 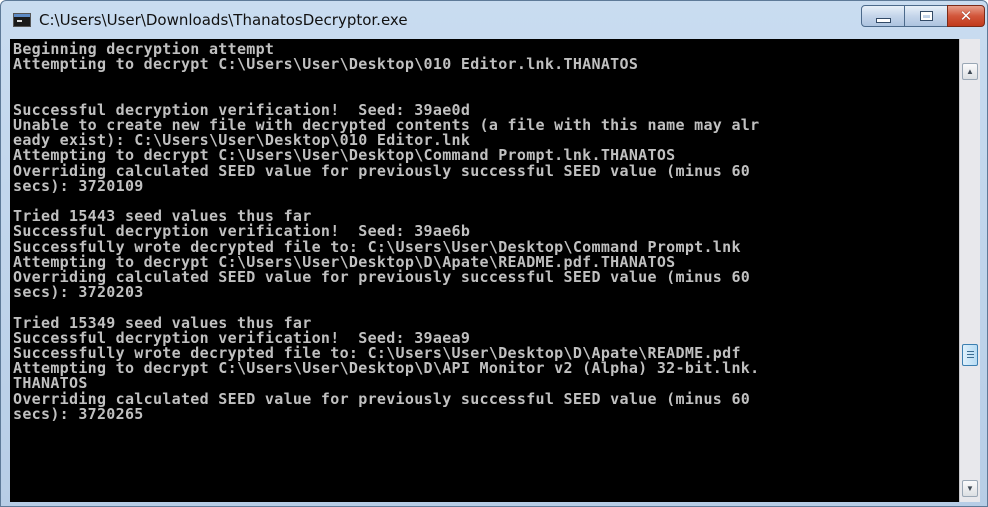 What do you see at coordinates (22, 20) in the screenshot?
I see `console-app-icon` at bounding box center [22, 20].